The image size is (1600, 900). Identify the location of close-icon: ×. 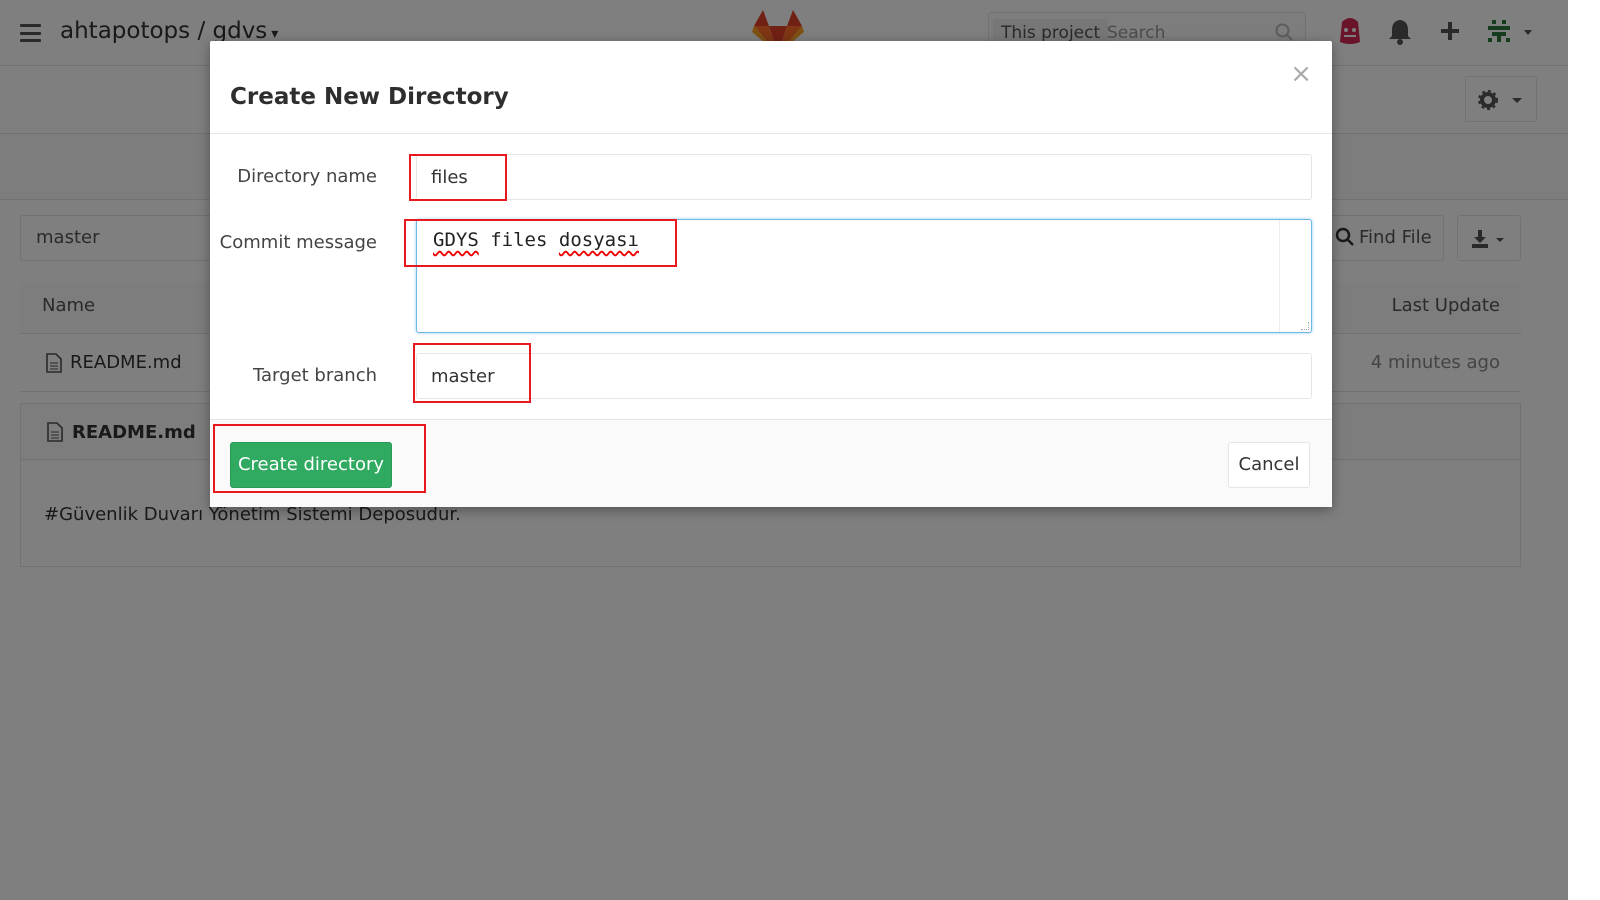
(1301, 74).